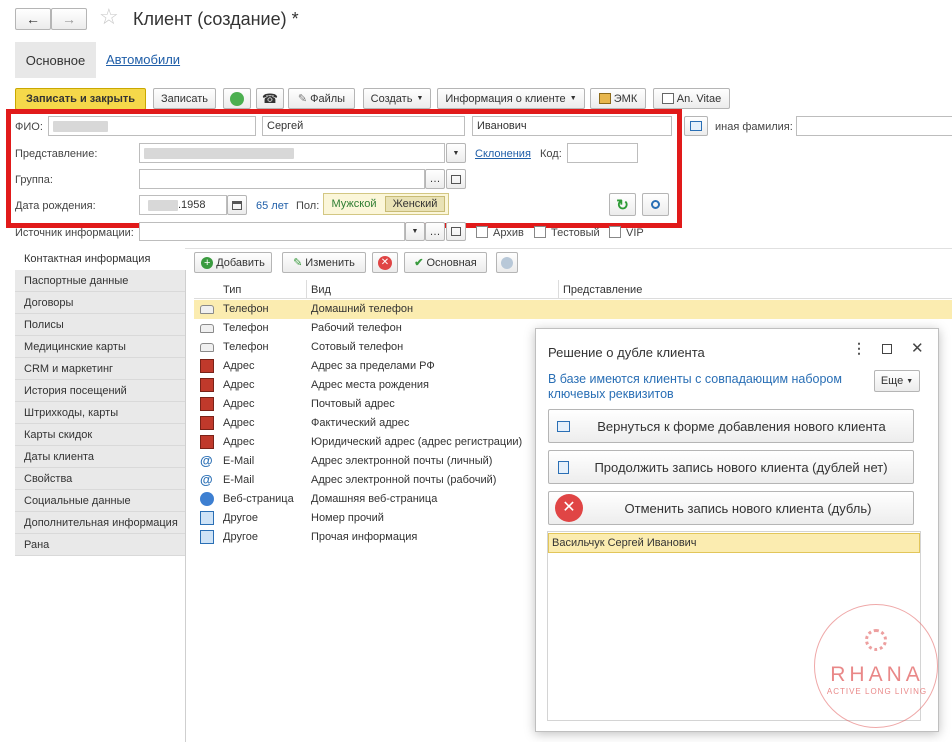 The image size is (952, 742). What do you see at coordinates (100, 545) in the screenshot?
I see `side-tab-wound: Рана` at bounding box center [100, 545].